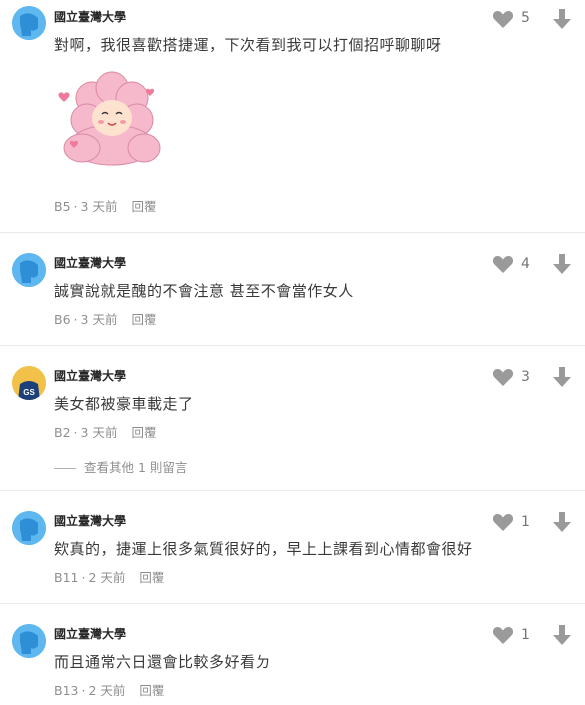  I want to click on floor-number: B13, so click(66, 690).